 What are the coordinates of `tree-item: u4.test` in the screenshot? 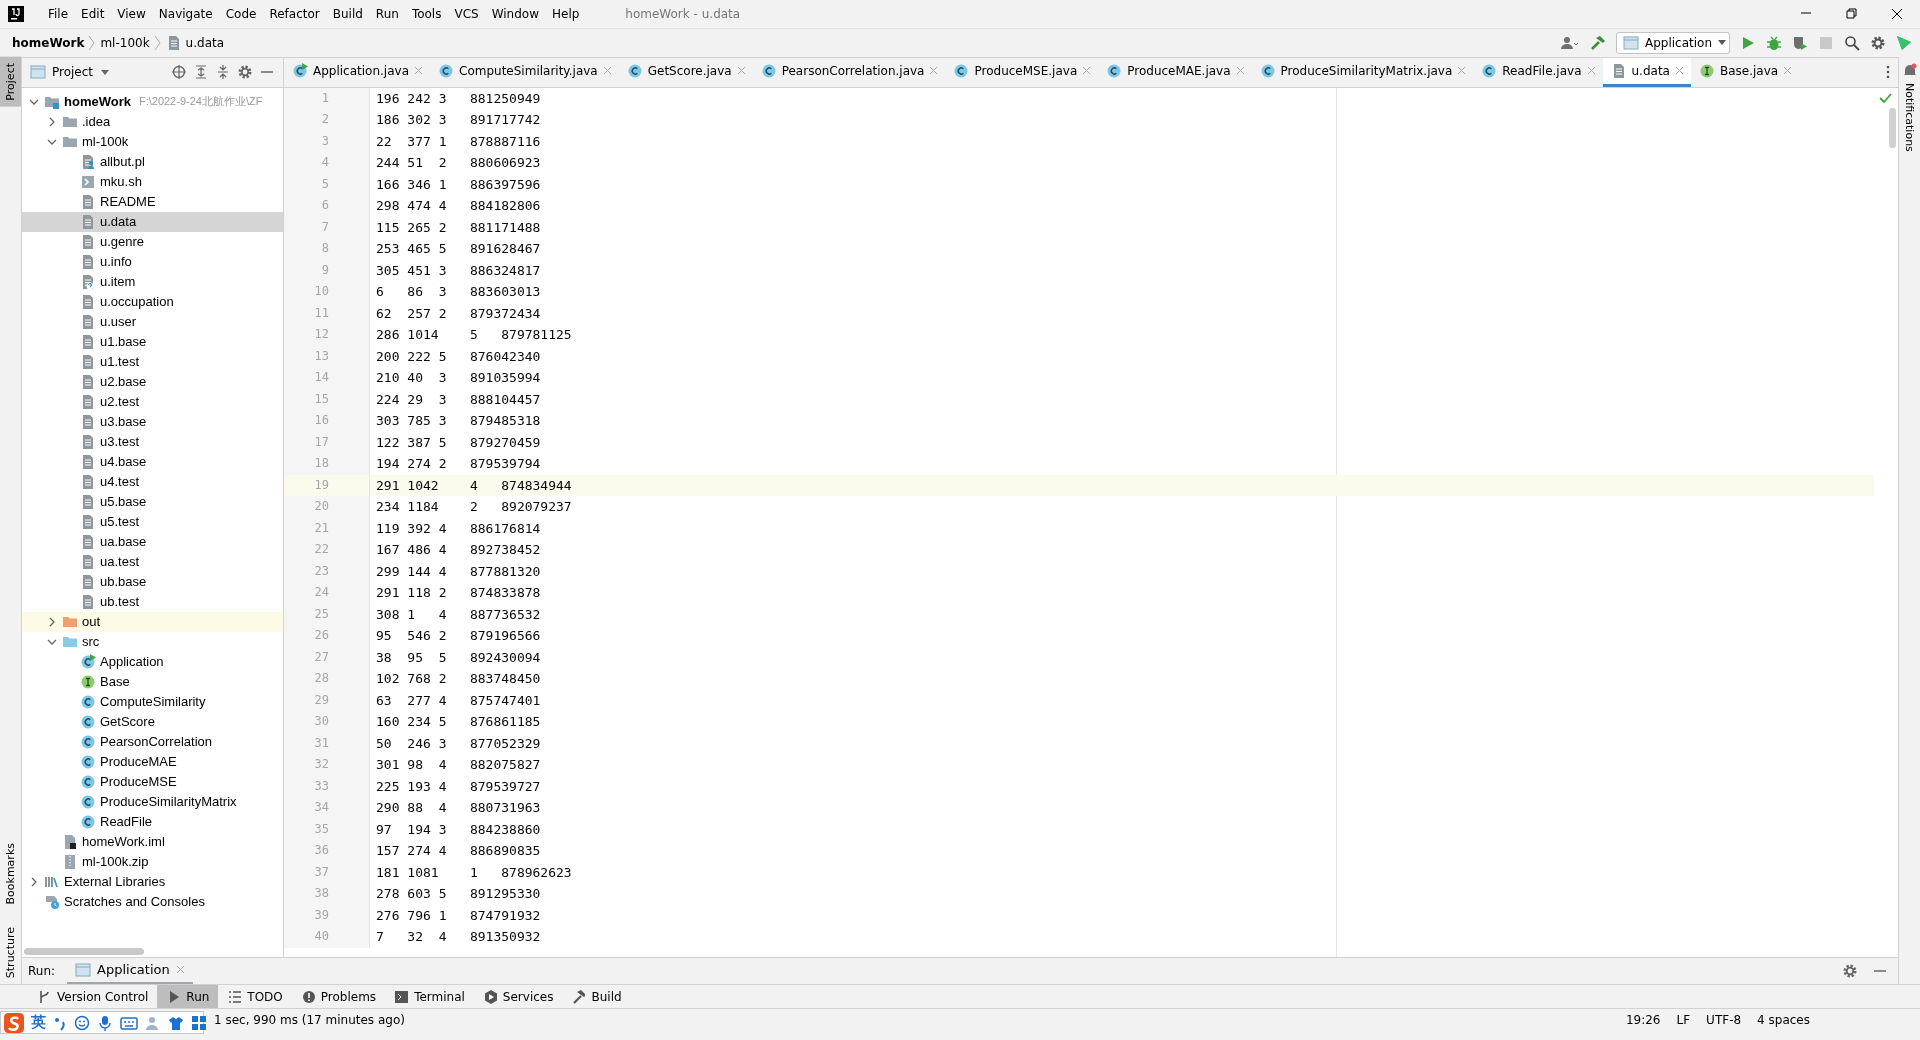 It's located at (152, 481).